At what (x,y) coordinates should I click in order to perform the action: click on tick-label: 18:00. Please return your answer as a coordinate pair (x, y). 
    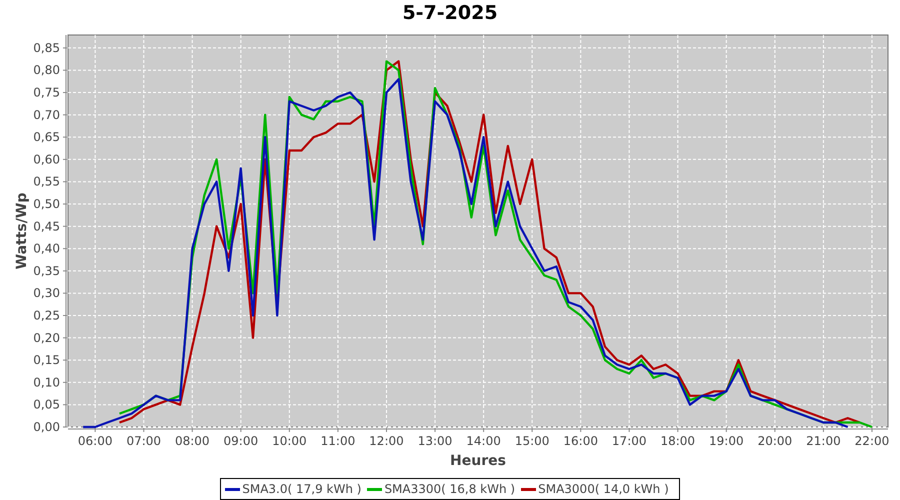
    Looking at the image, I should click on (678, 441).